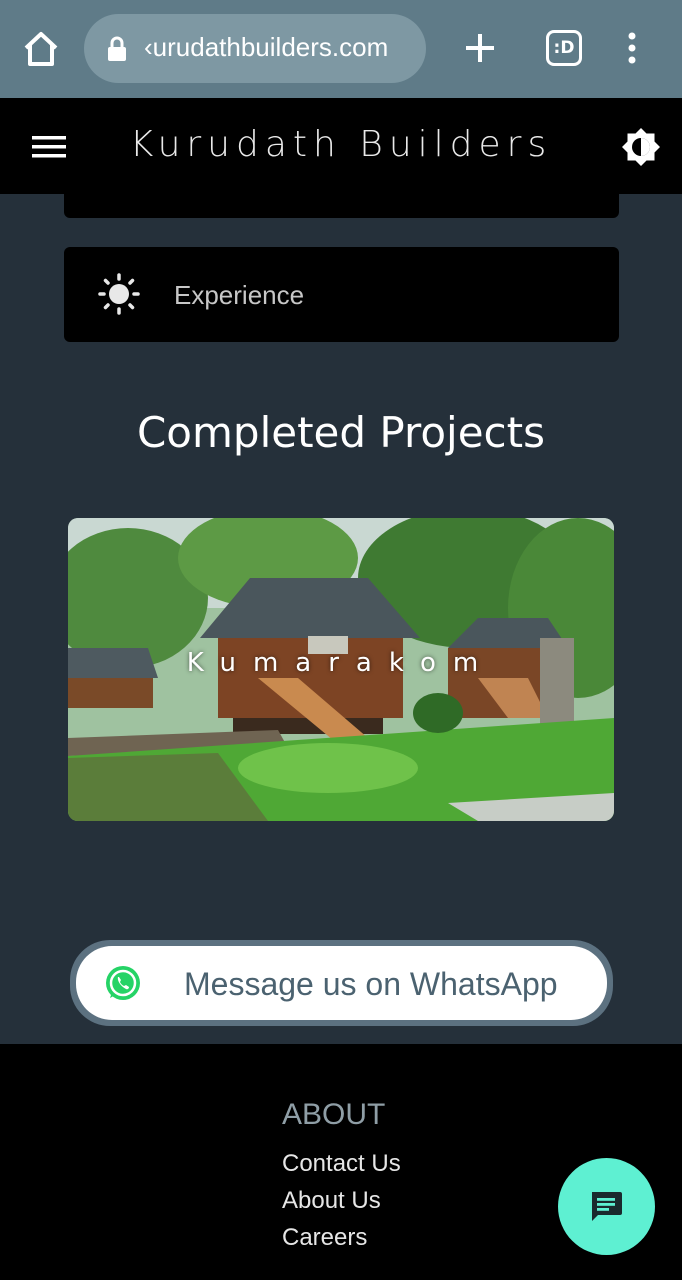 The width and height of the screenshot is (682, 1280). Describe the element at coordinates (117, 48) in the screenshot. I see `lock-icon` at that location.